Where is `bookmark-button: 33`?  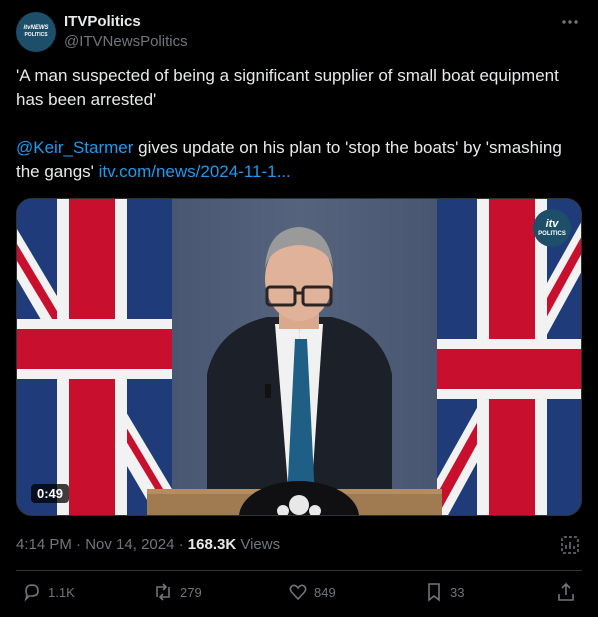 bookmark-button: 33 is located at coordinates (444, 592).